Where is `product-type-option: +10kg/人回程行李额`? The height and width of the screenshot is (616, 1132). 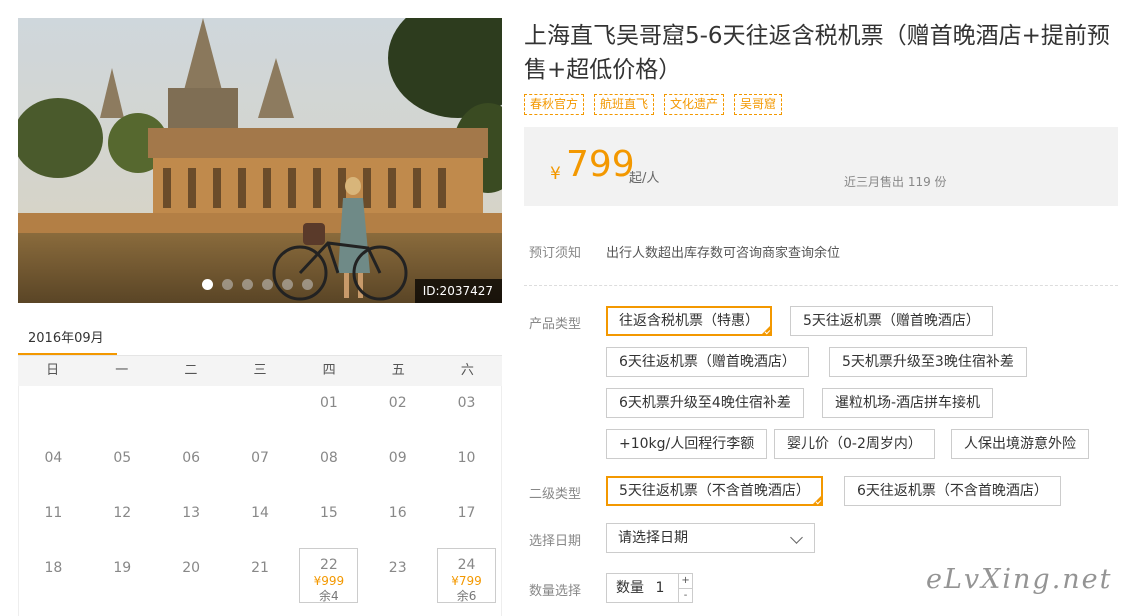
product-type-option: +10kg/人回程行李额 is located at coordinates (687, 444).